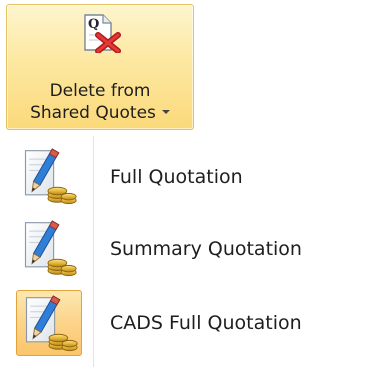 This screenshot has width=384, height=367. I want to click on button-label-line1: Delete from, so click(100, 91).